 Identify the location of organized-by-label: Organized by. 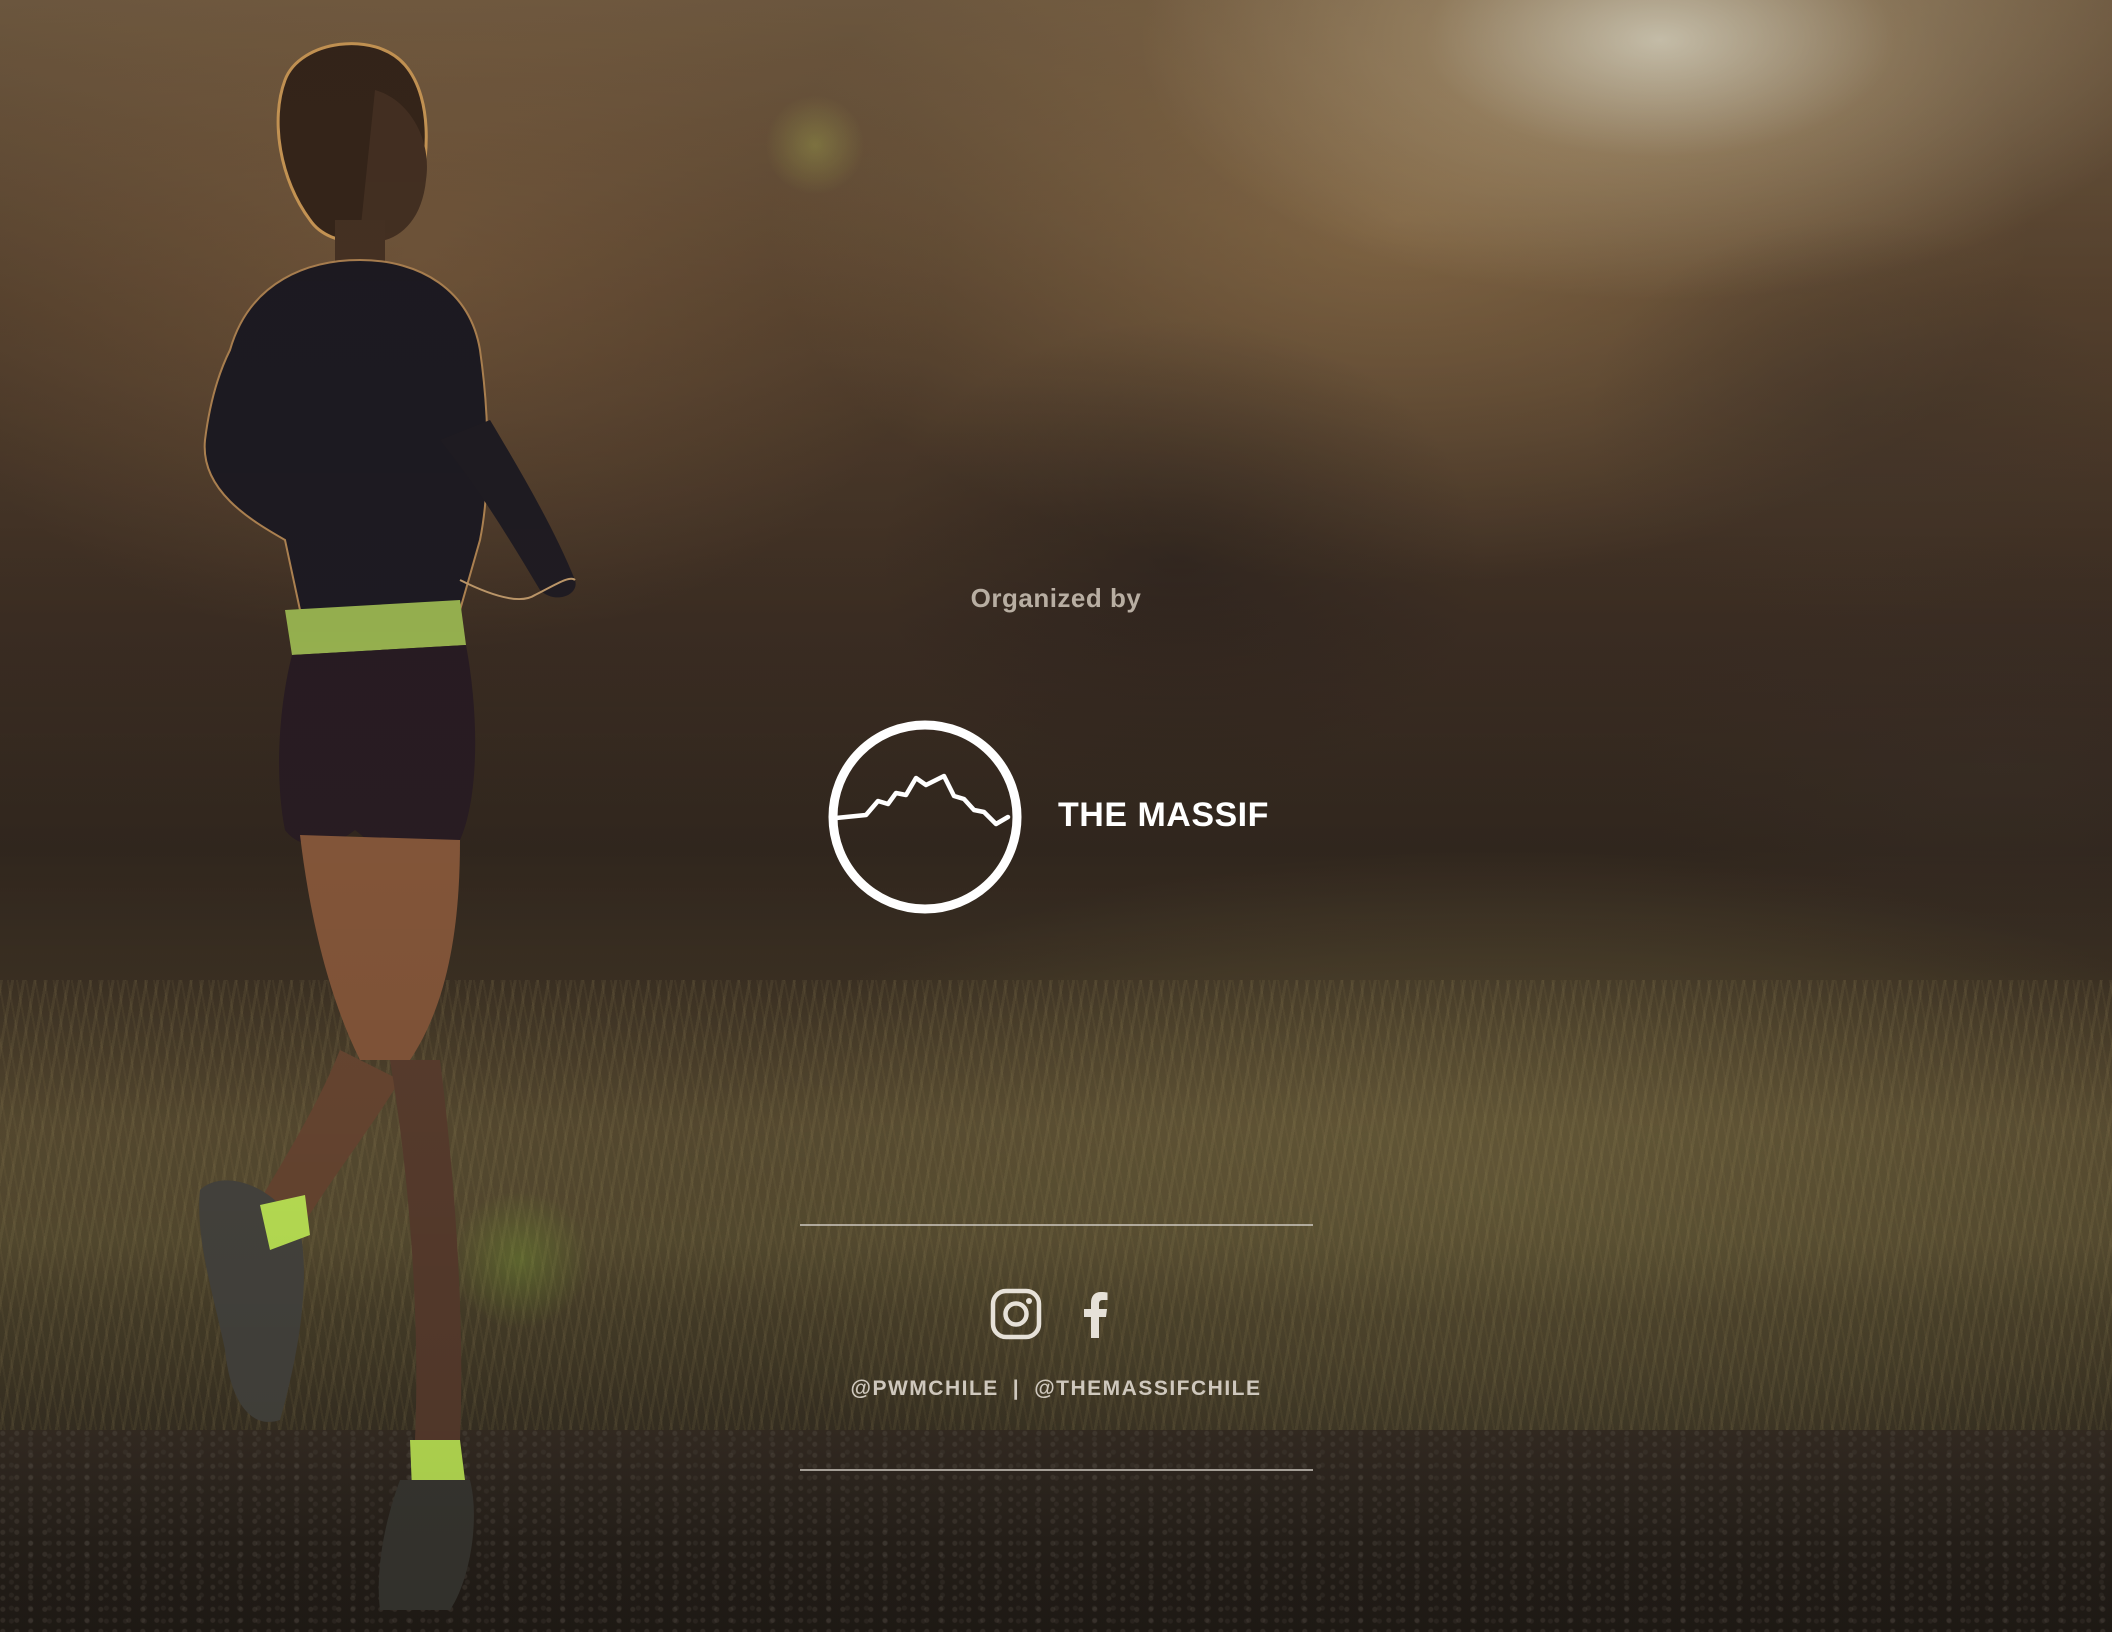
(1056, 598).